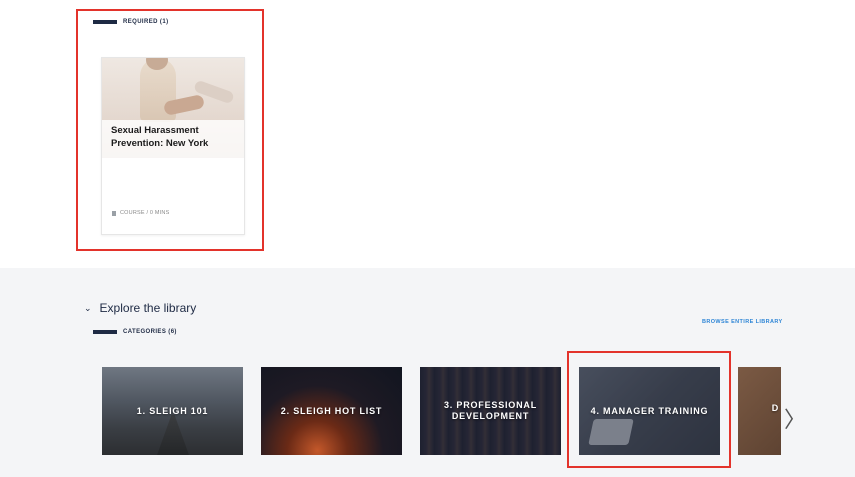 The image size is (855, 477). What do you see at coordinates (88, 307) in the screenshot?
I see `chevron-down-icon: ⌄` at bounding box center [88, 307].